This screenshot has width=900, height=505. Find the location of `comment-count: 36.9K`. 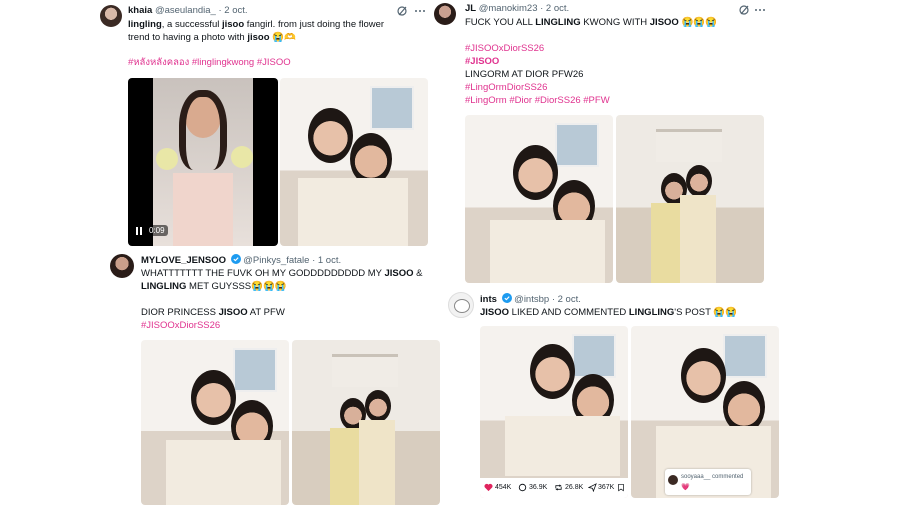

comment-count: 36.9K is located at coordinates (538, 487).